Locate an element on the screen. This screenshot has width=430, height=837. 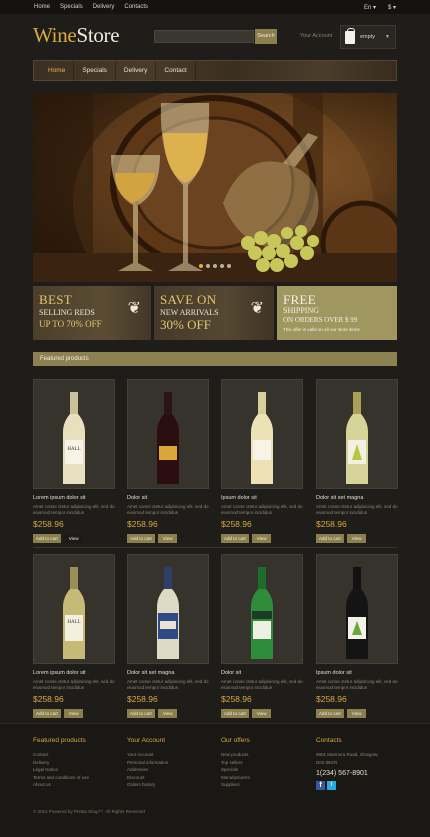
search-button: Search is located at coordinates (266, 36).